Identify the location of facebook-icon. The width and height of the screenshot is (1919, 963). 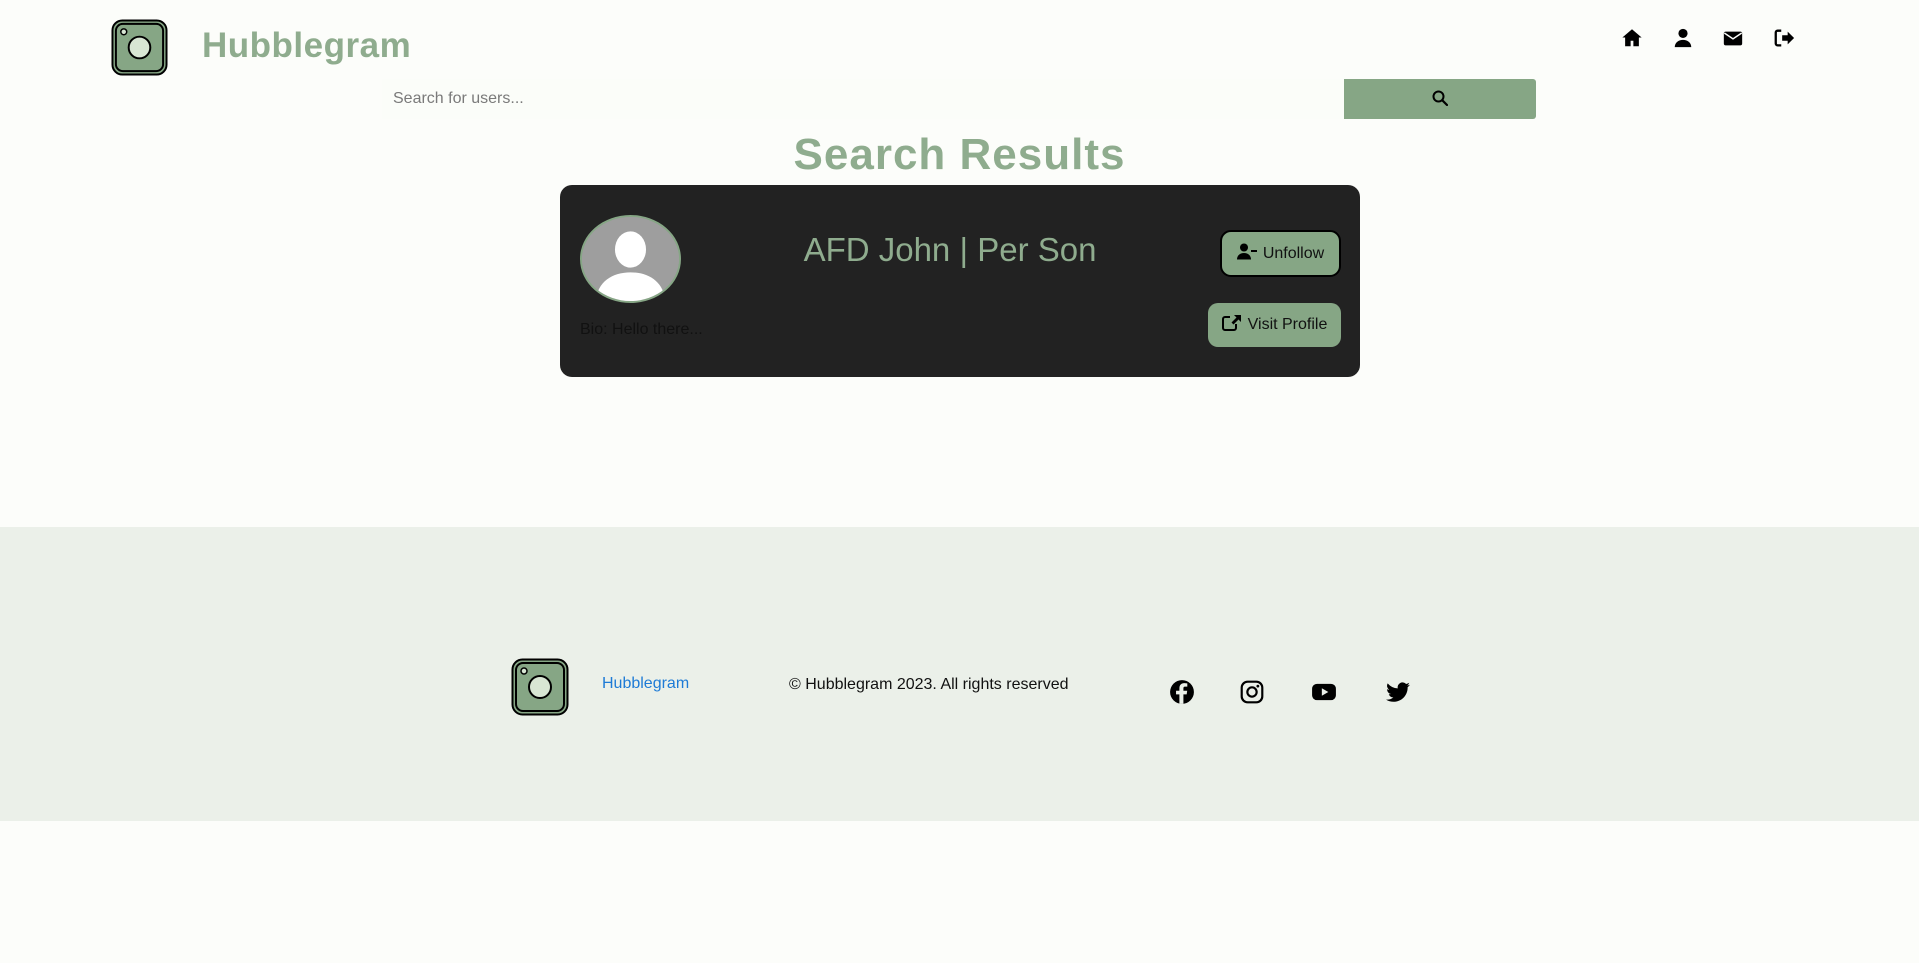
(1182, 692).